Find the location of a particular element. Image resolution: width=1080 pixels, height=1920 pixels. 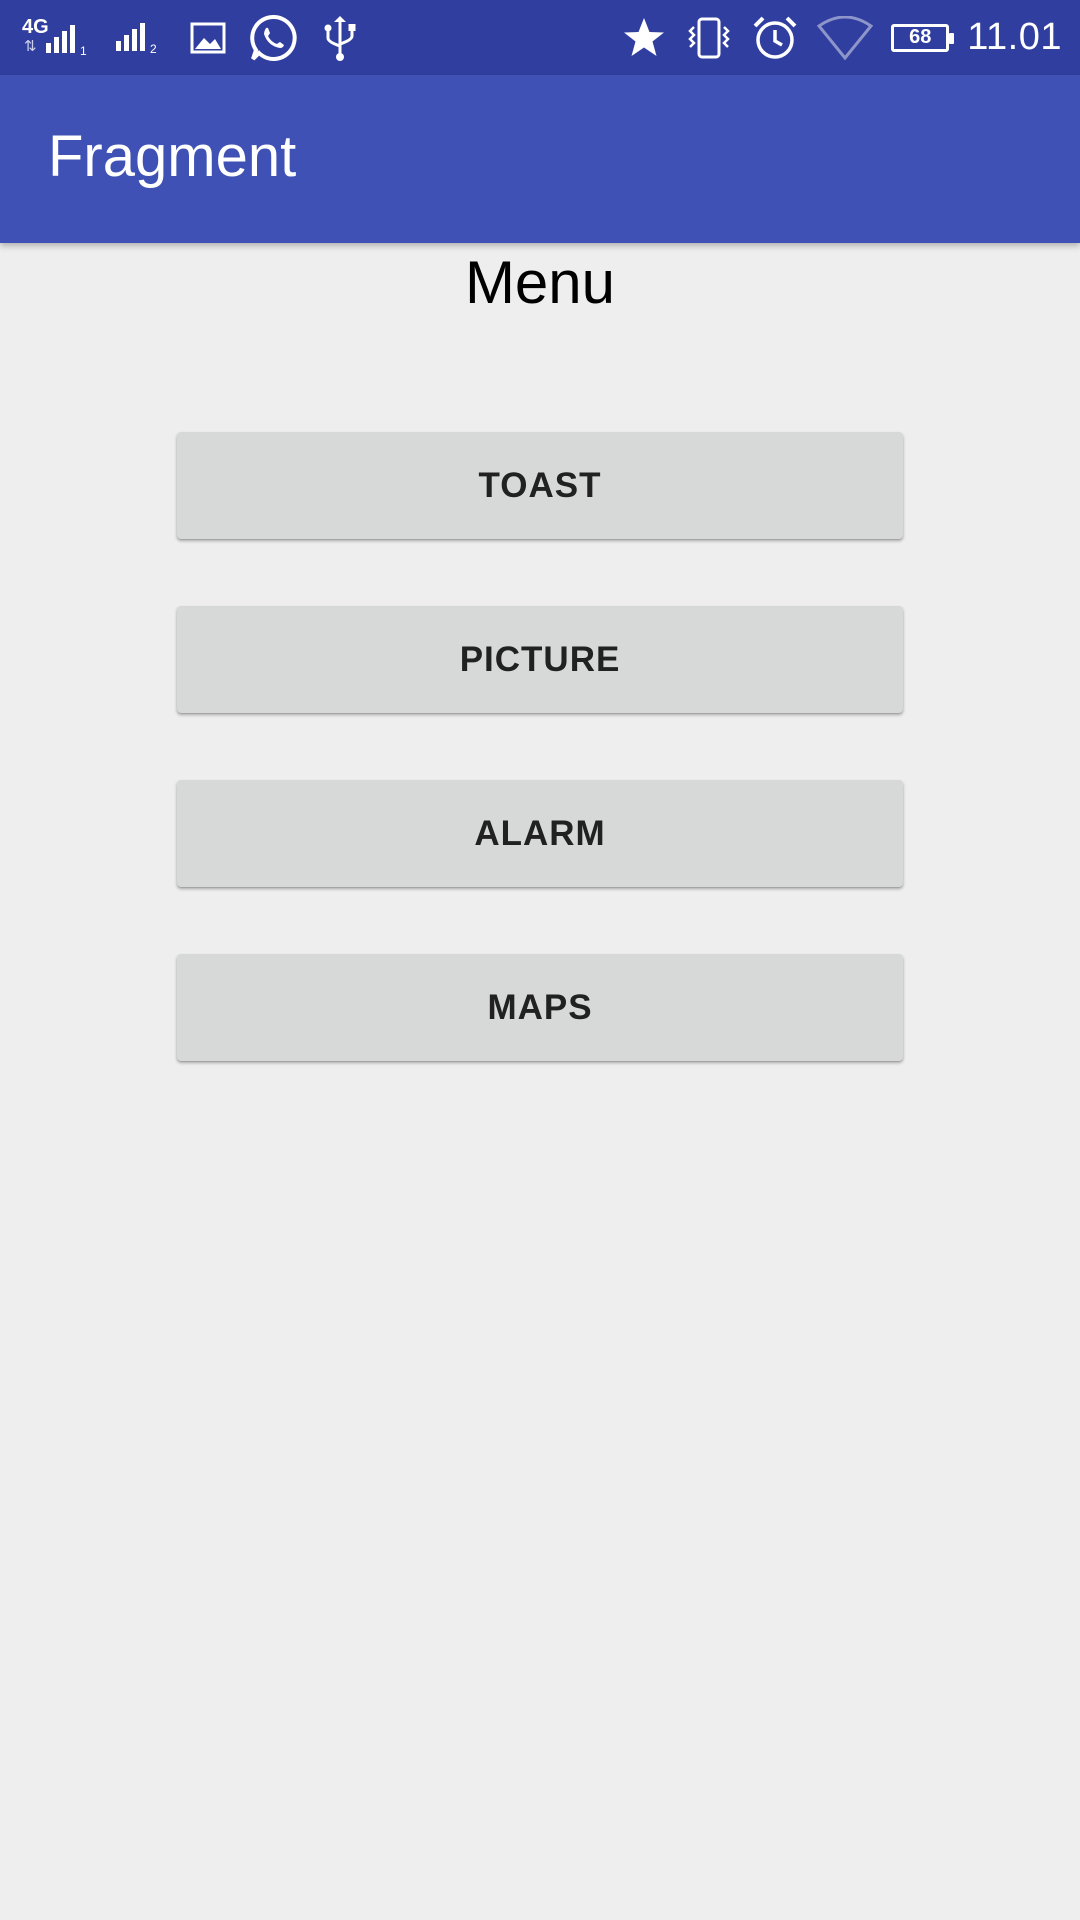

status-bar-right: 68 11.01 is located at coordinates (841, 37).